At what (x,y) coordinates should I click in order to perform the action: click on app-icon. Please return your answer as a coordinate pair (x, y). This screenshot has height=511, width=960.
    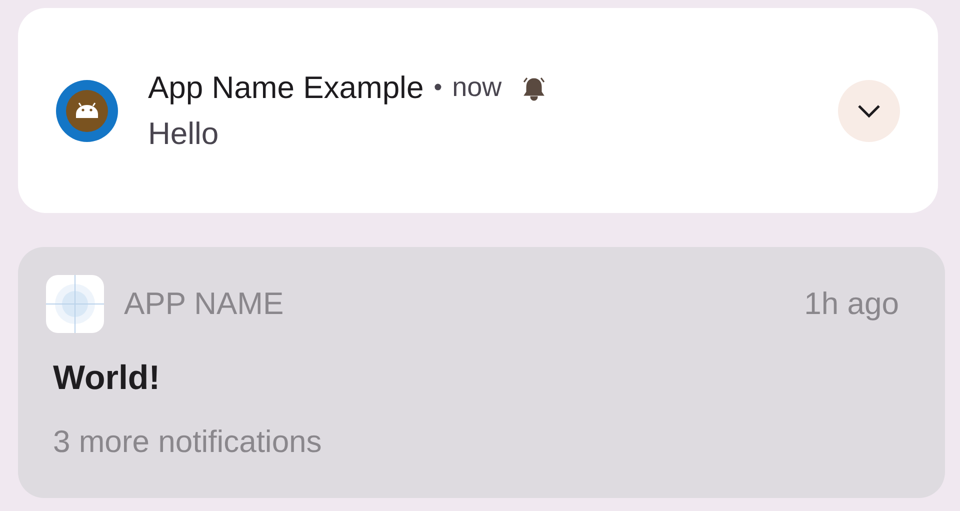
    Looking at the image, I should click on (75, 304).